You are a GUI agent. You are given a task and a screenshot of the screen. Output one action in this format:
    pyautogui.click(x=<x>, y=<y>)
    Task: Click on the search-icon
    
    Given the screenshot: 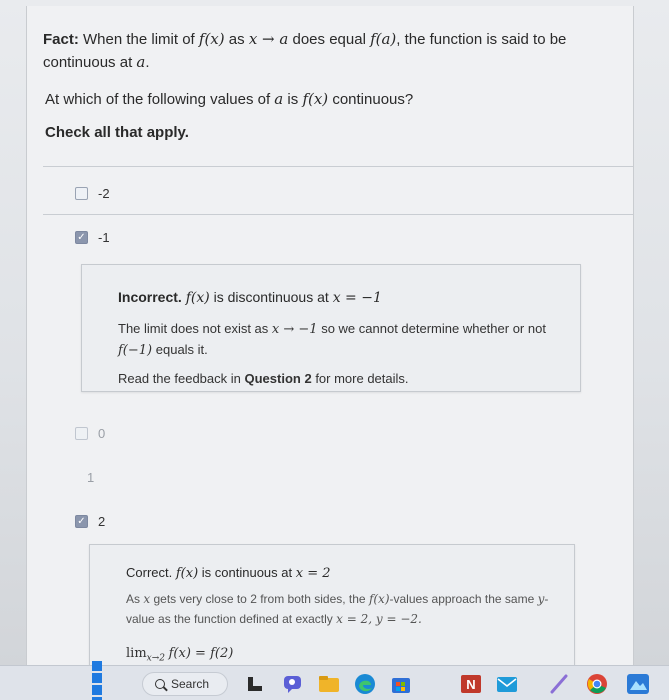 What is the action you would take?
    pyautogui.click(x=160, y=684)
    